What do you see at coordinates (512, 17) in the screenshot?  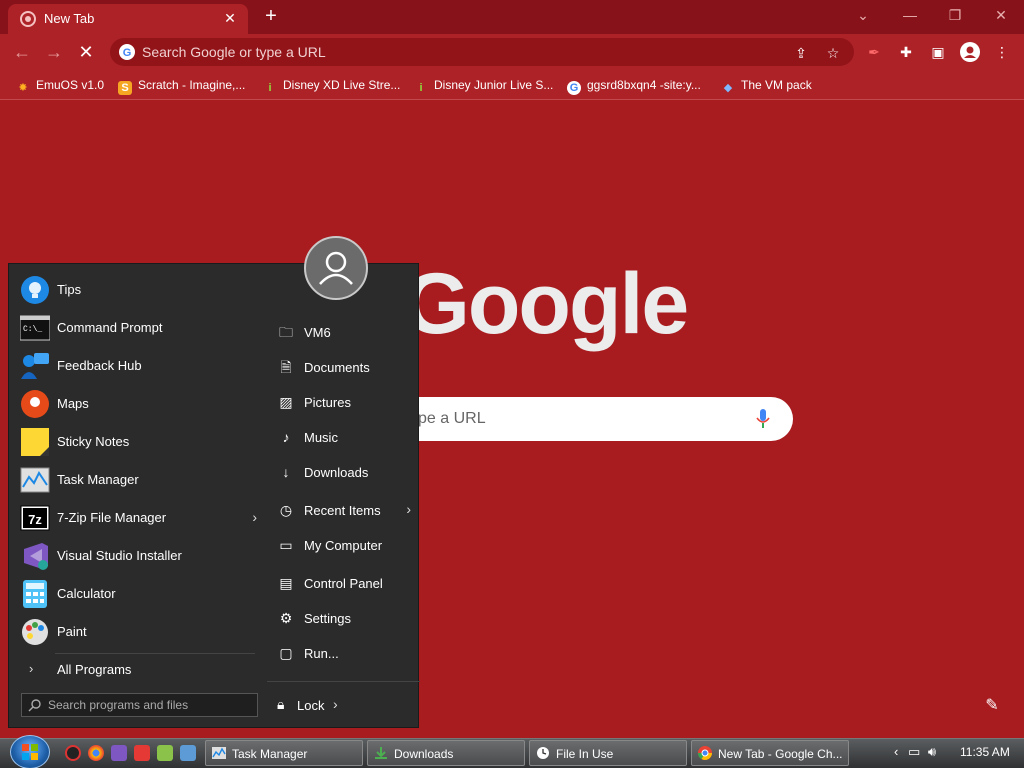 I see `browser-titlebar: New Tab ✕ + ⌄ — ❐ ✕` at bounding box center [512, 17].